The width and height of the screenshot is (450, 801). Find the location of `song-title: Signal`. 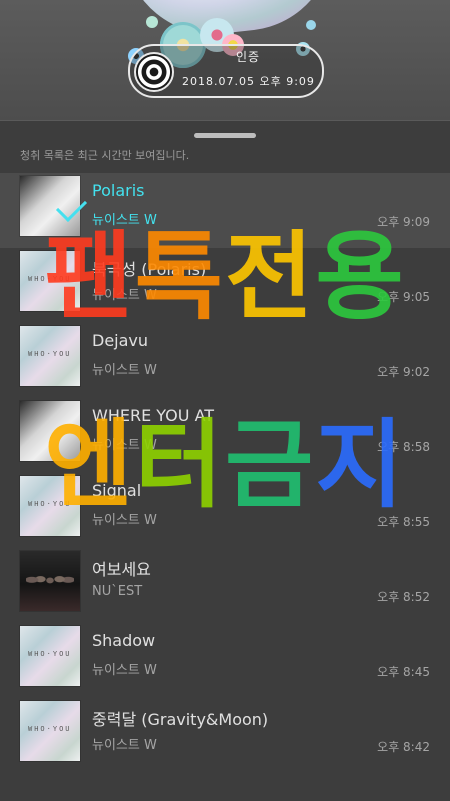

song-title: Signal is located at coordinates (117, 490).